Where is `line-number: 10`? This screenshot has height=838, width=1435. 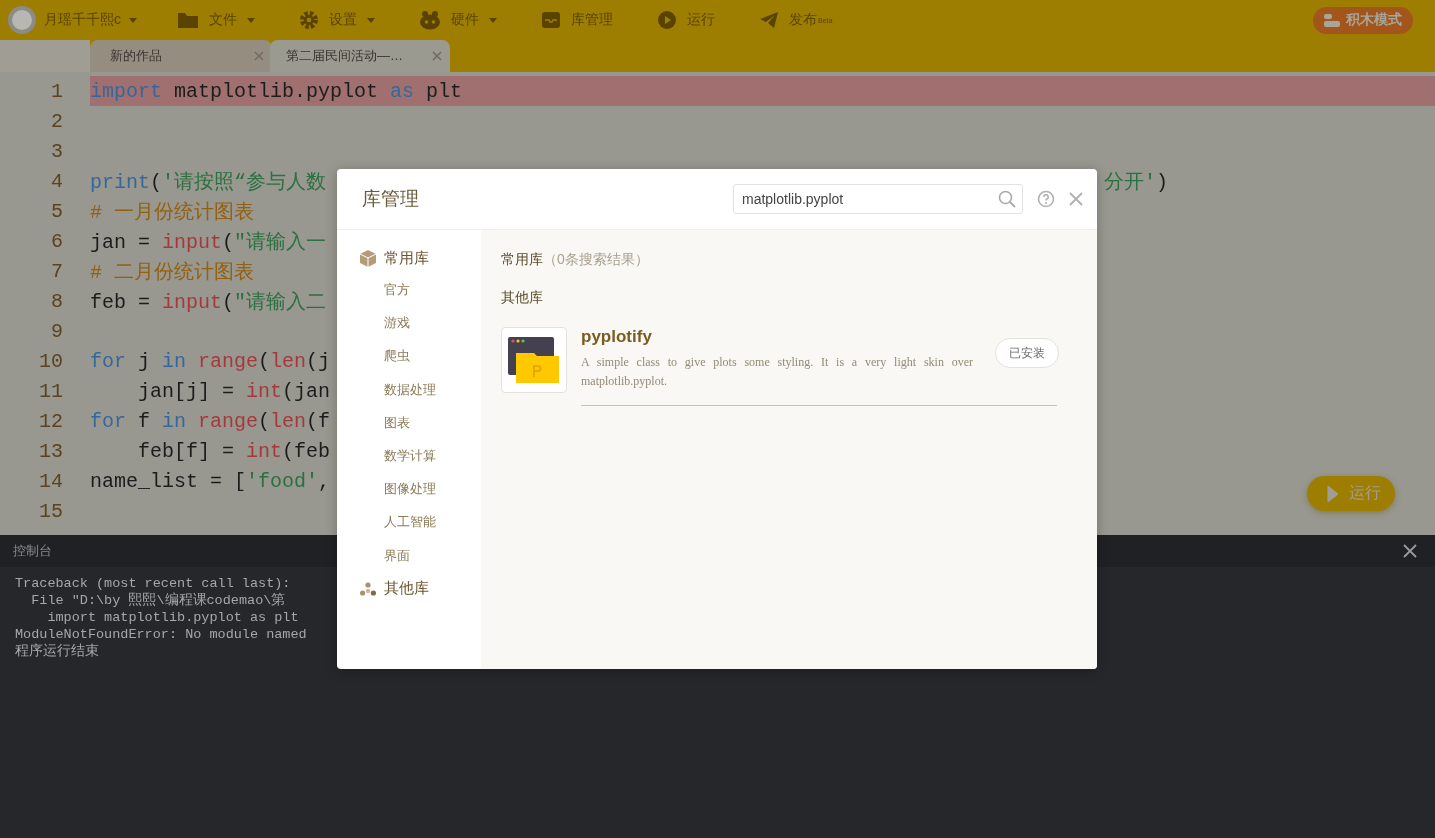
line-number: 10 is located at coordinates (50, 361).